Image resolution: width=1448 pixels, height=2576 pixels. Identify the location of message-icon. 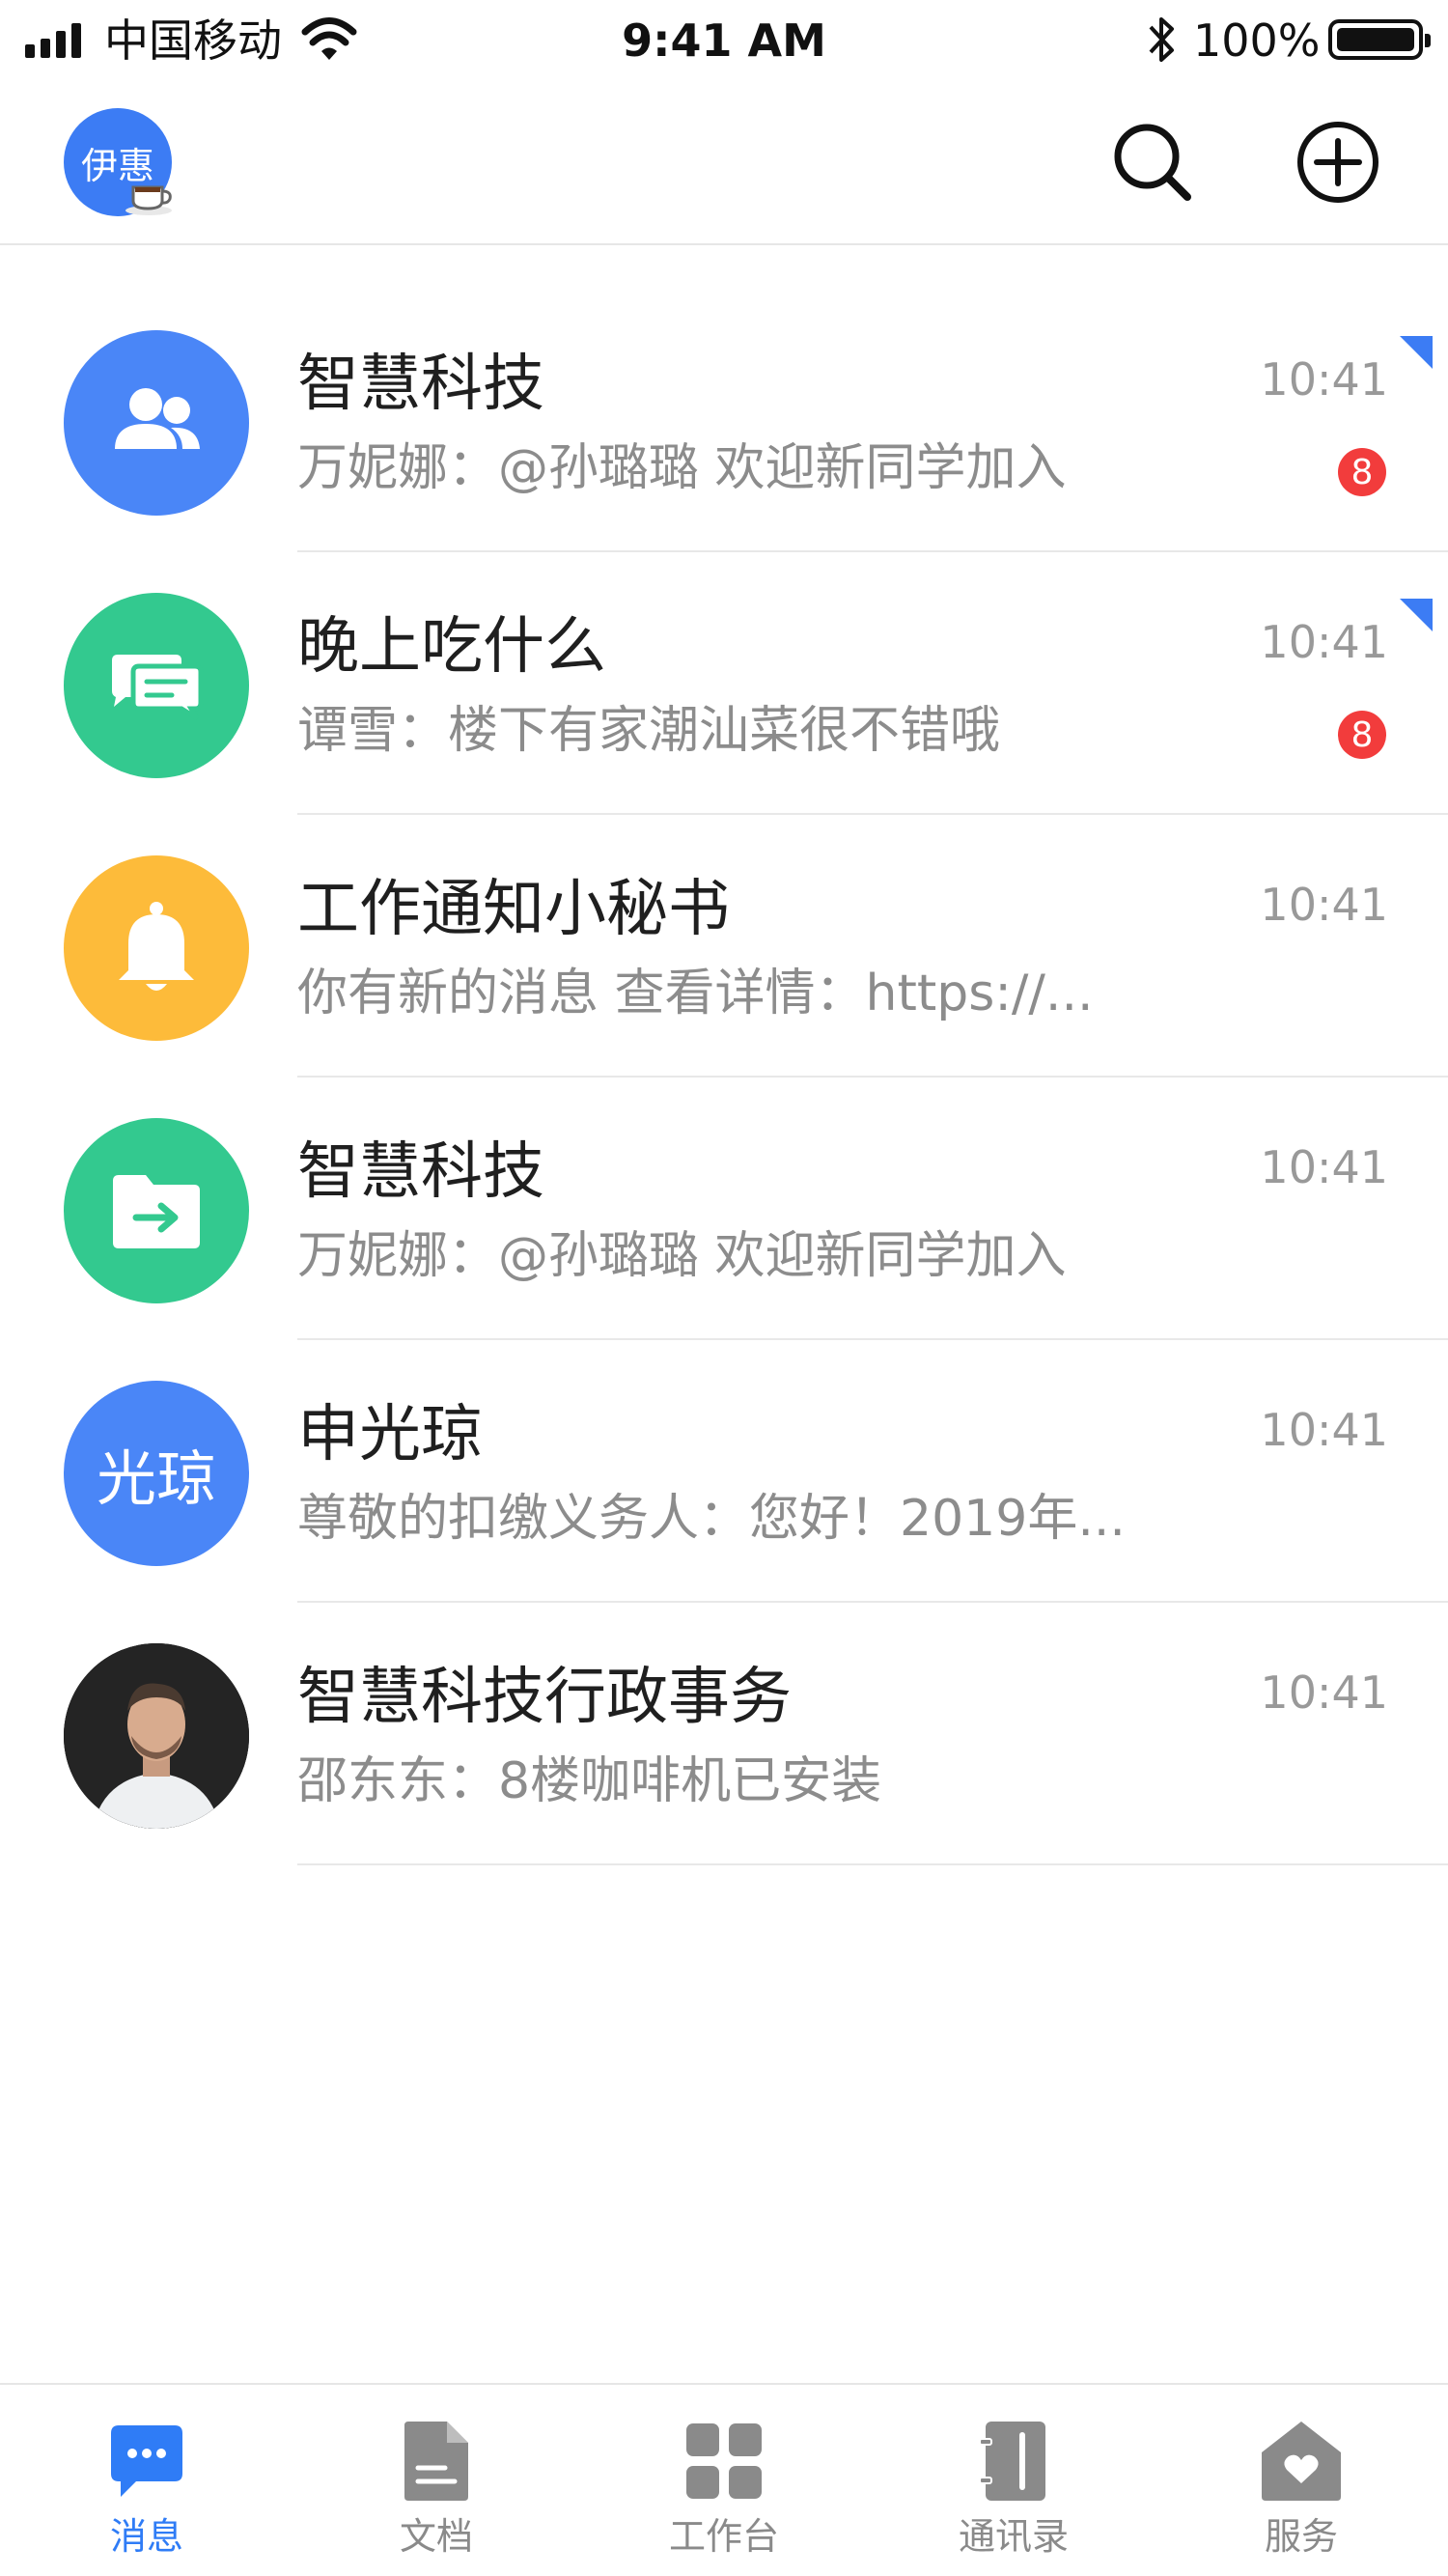
(146, 2461).